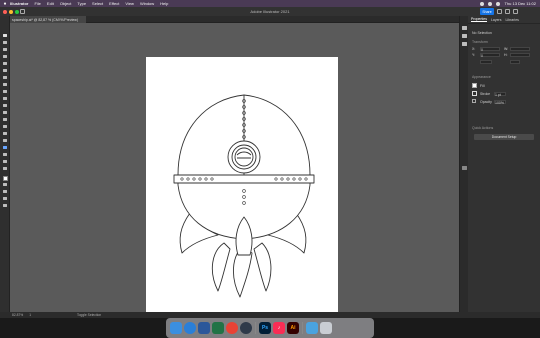 The height and width of the screenshot is (338, 540). Describe the element at coordinates (48, 19) in the screenshot. I see `document-tab: spaceship.ai* @ 82,87 % (CMYK/Preview)` at that location.